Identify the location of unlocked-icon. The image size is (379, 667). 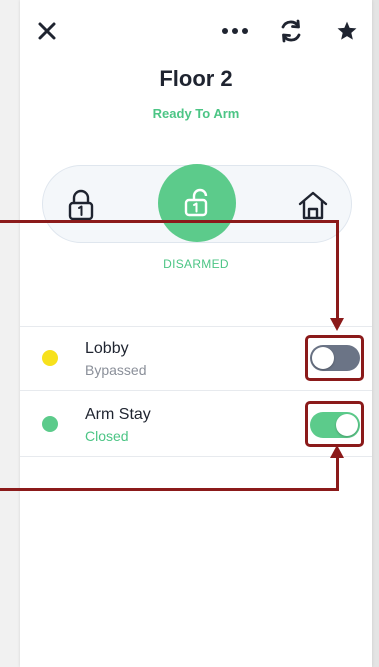
(196, 202).